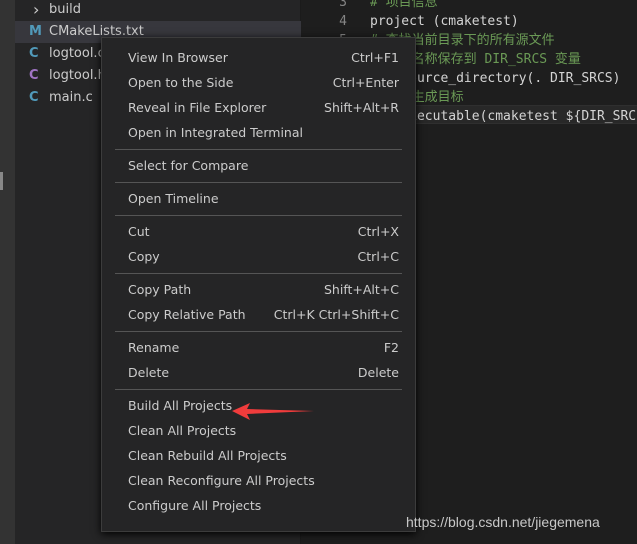 The width and height of the screenshot is (637, 544). What do you see at coordinates (378, 256) in the screenshot?
I see `menu-item-shortcut: Ctrl+C` at bounding box center [378, 256].